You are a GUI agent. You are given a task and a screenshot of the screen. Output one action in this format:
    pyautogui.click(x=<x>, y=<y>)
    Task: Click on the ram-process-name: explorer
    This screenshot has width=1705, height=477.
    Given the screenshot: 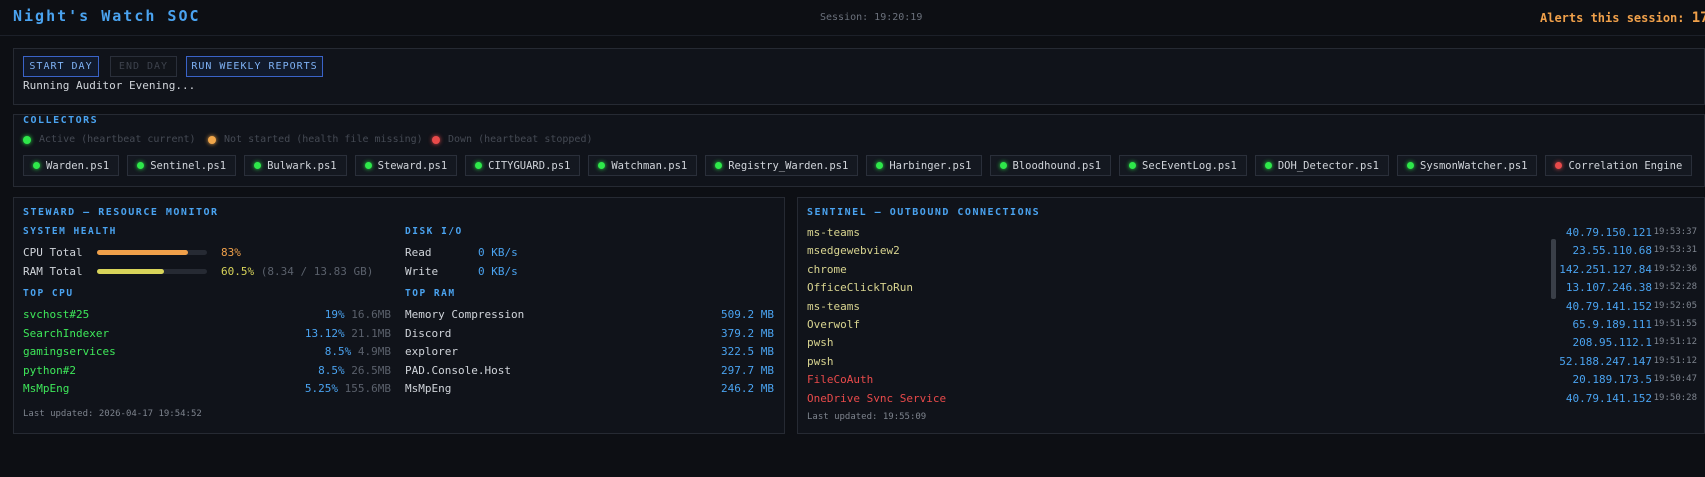 What is the action you would take?
    pyautogui.click(x=431, y=351)
    